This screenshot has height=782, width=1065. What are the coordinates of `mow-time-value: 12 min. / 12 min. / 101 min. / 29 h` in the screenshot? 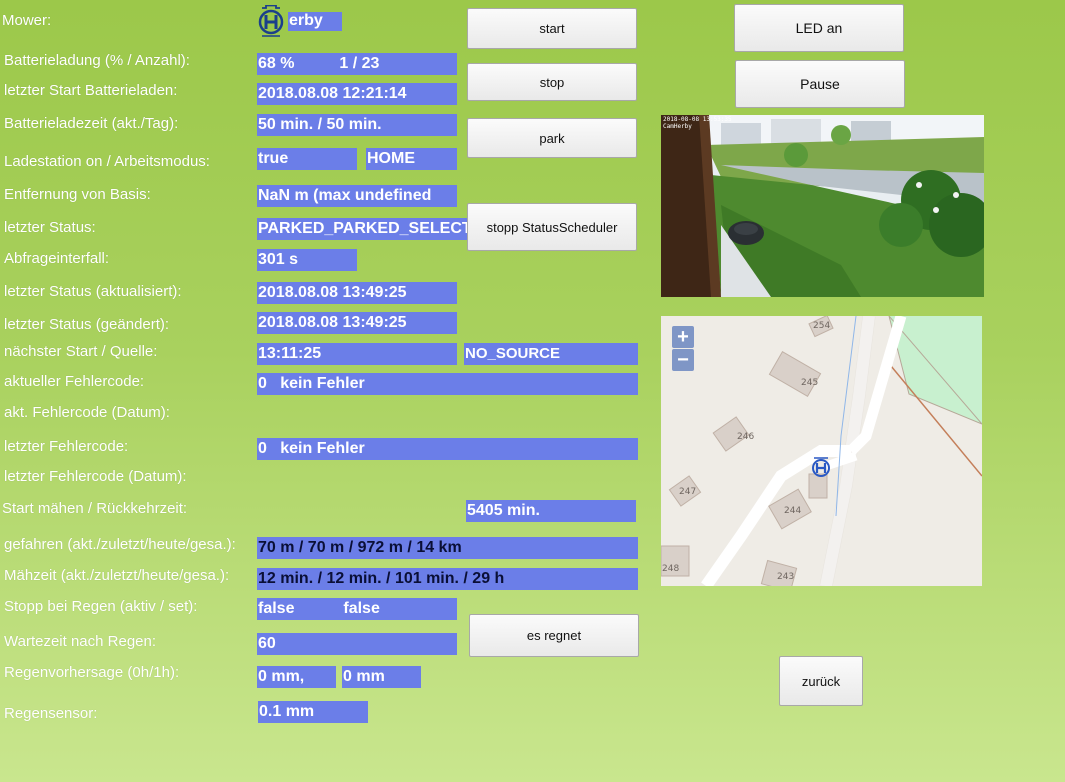 It's located at (447, 579).